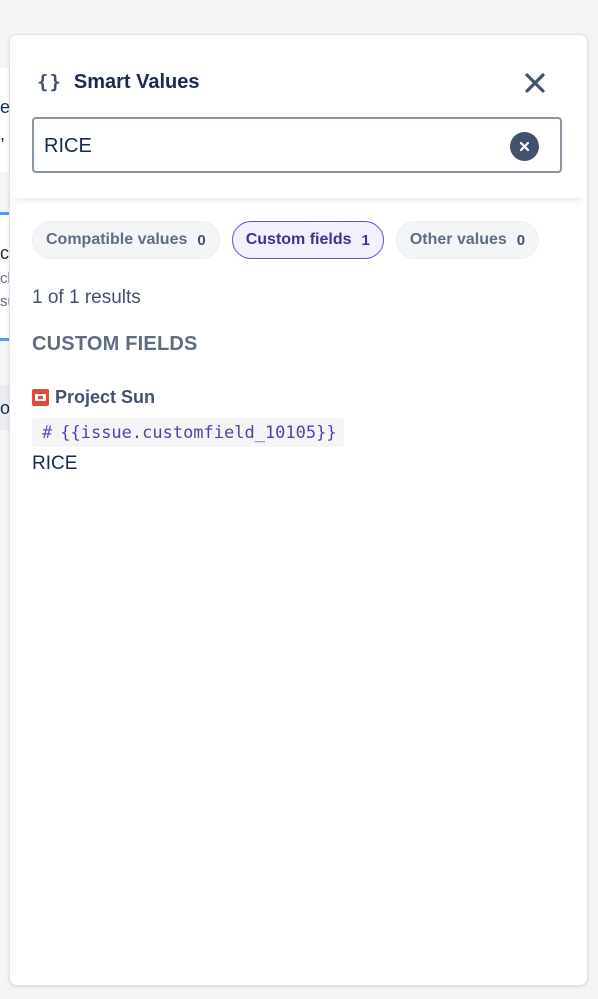  I want to click on search-field, so click(297, 145).